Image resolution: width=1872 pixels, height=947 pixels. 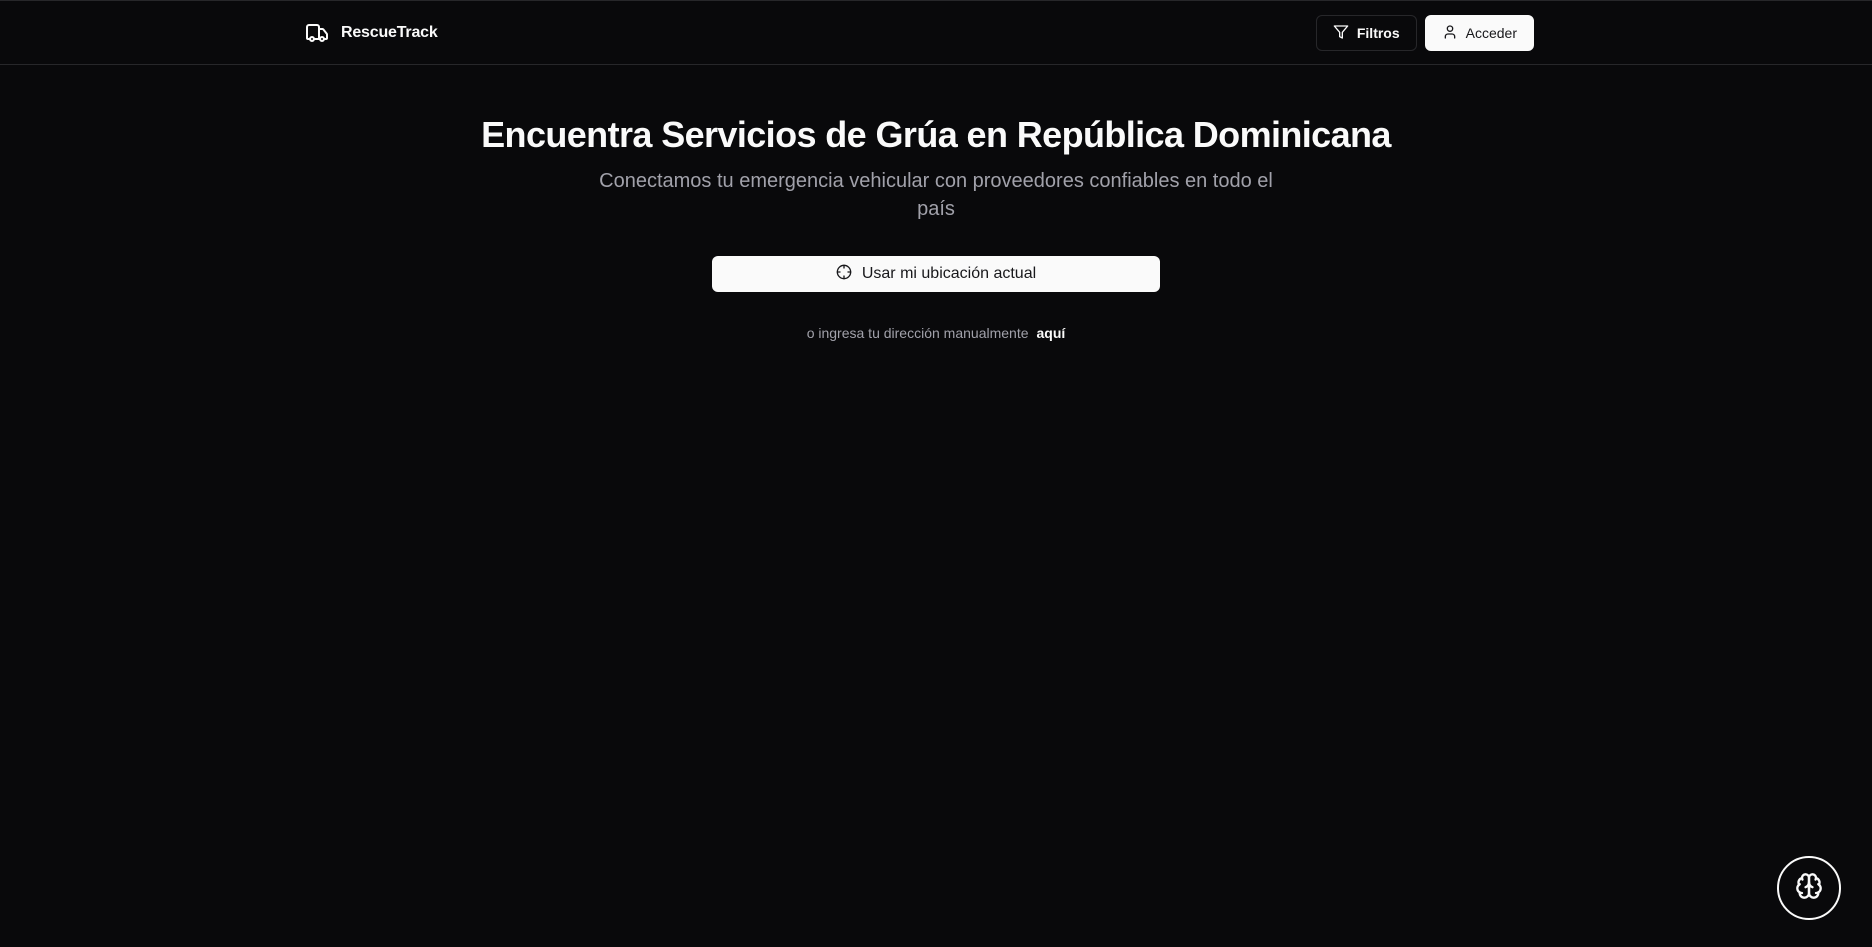 What do you see at coordinates (1378, 33) in the screenshot?
I see `filters-button-label: Filtros` at bounding box center [1378, 33].